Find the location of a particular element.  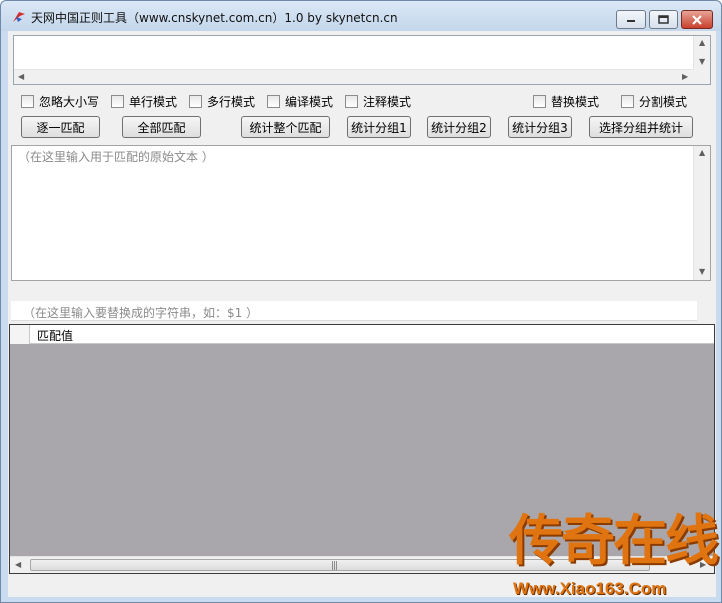

pattern-vertical-scrollbar: ▲ ▼ is located at coordinates (701, 52).